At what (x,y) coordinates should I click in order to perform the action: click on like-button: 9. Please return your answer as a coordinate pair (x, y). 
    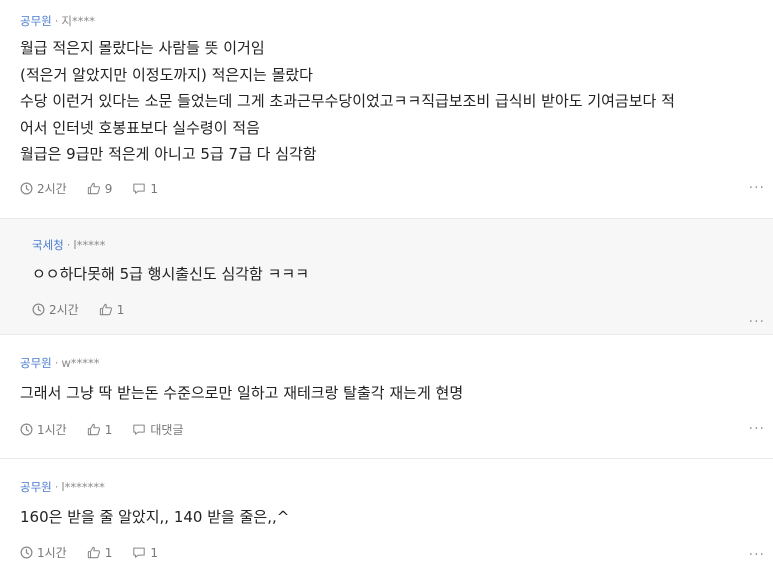
    Looking at the image, I should click on (100, 188).